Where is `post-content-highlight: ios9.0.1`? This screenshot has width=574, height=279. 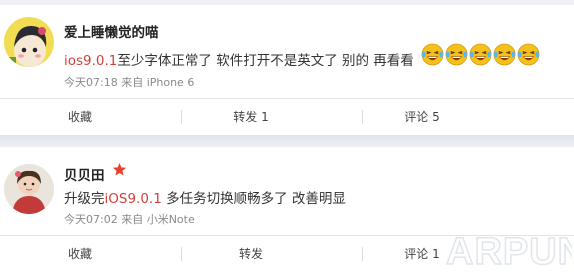 post-content-highlight: ios9.0.1 is located at coordinates (90, 61).